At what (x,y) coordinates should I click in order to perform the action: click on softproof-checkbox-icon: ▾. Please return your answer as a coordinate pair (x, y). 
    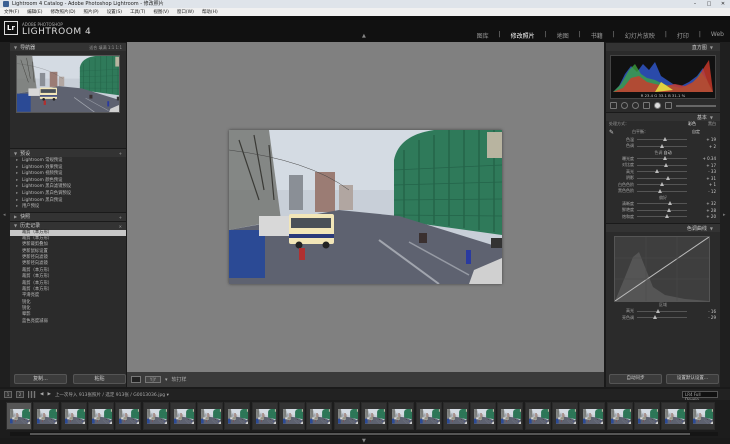
    Looking at the image, I should click on (166, 380).